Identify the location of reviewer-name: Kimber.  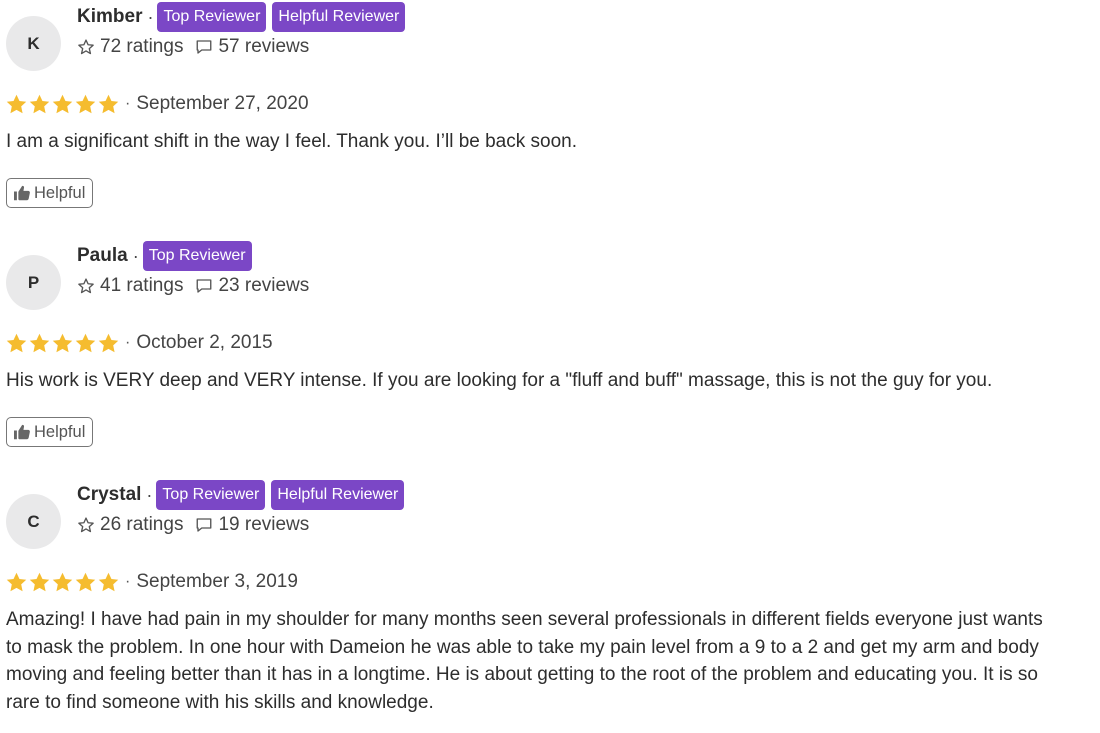
(109, 17).